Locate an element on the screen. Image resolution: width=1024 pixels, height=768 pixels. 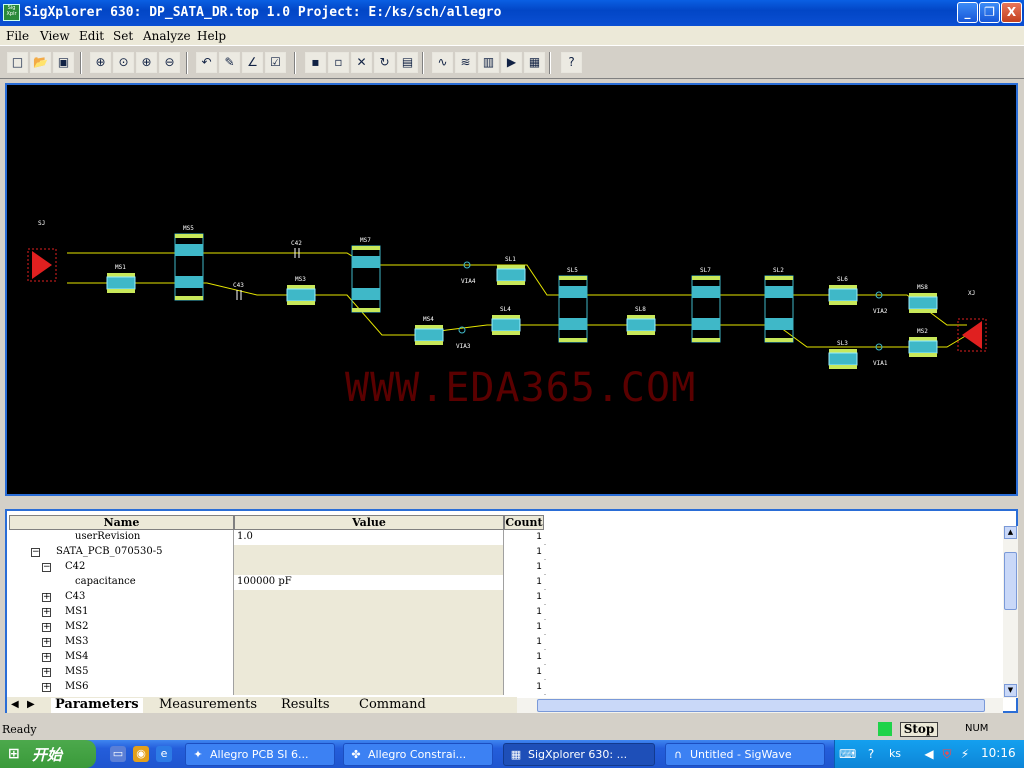
zoom-window-icon: ⊙ is located at coordinates (123, 62).